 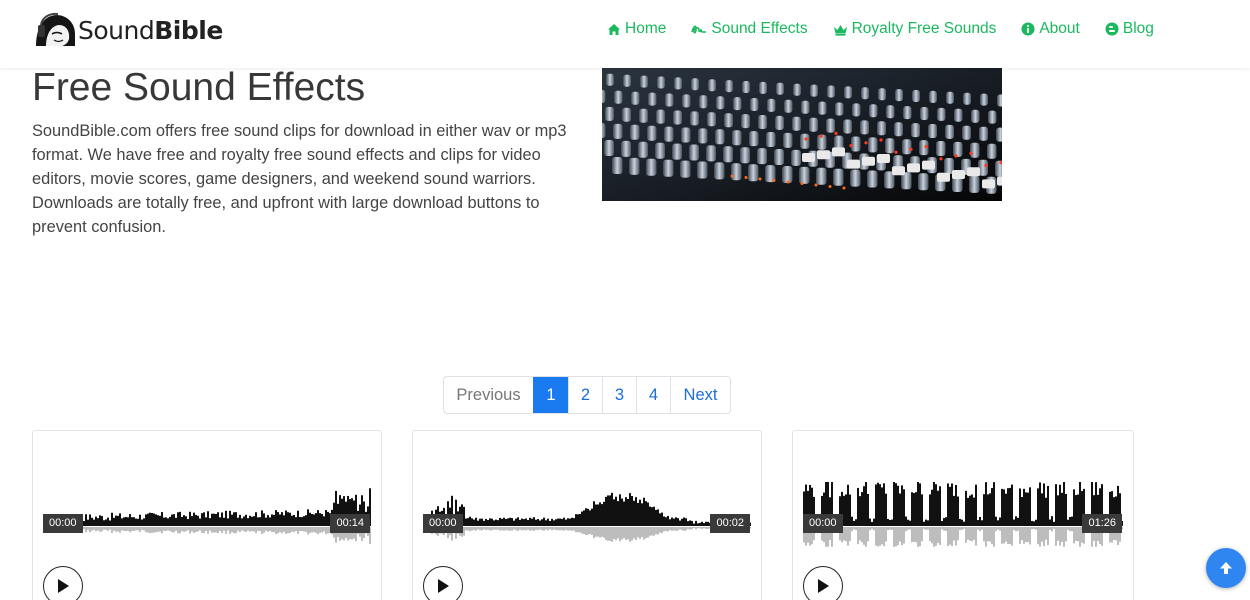 I want to click on sound-card: 00:00 00:02, so click(x=587, y=515).